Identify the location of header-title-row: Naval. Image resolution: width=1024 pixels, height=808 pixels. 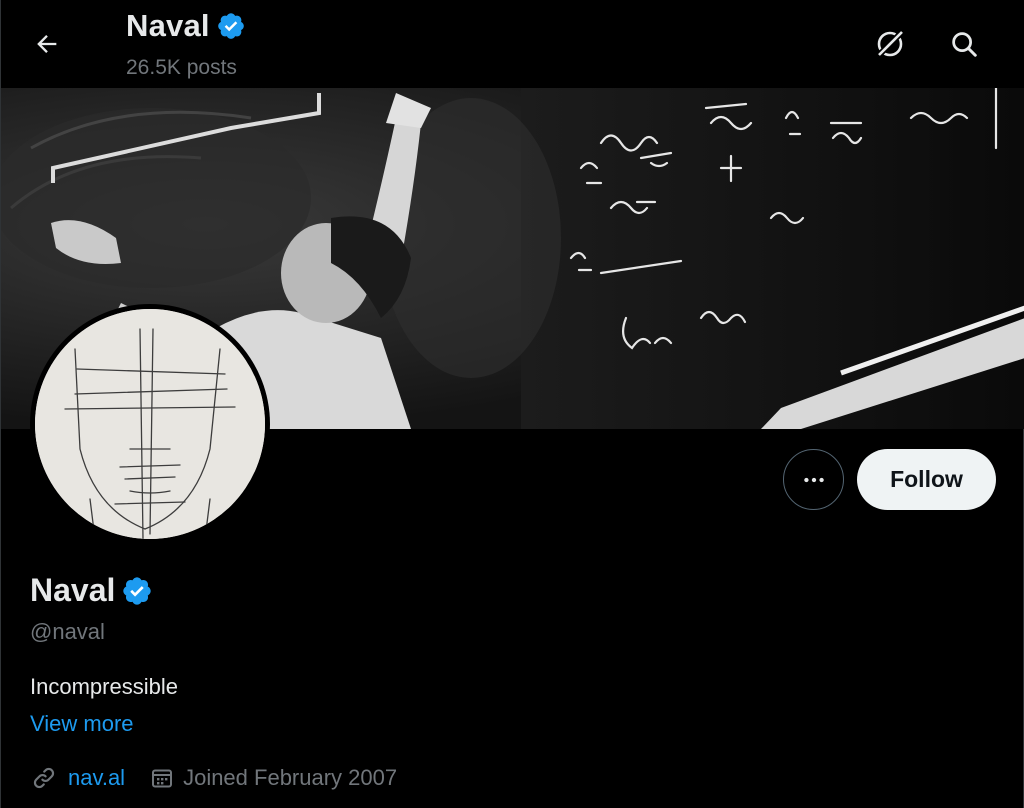
(186, 26).